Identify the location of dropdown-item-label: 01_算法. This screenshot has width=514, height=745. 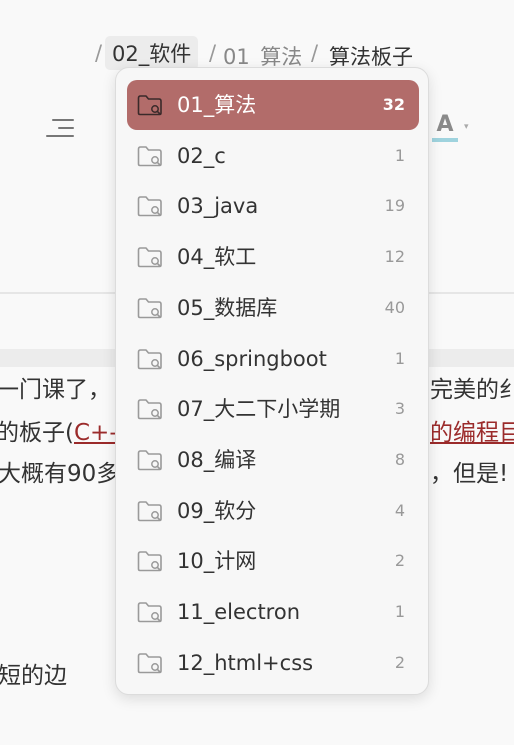
(217, 105).